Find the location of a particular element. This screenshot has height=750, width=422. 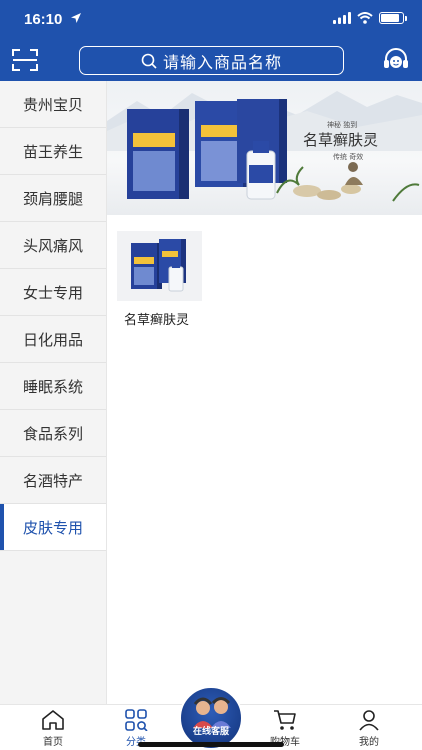

product-grid: 名草癣肤灵 is located at coordinates (159, 279).